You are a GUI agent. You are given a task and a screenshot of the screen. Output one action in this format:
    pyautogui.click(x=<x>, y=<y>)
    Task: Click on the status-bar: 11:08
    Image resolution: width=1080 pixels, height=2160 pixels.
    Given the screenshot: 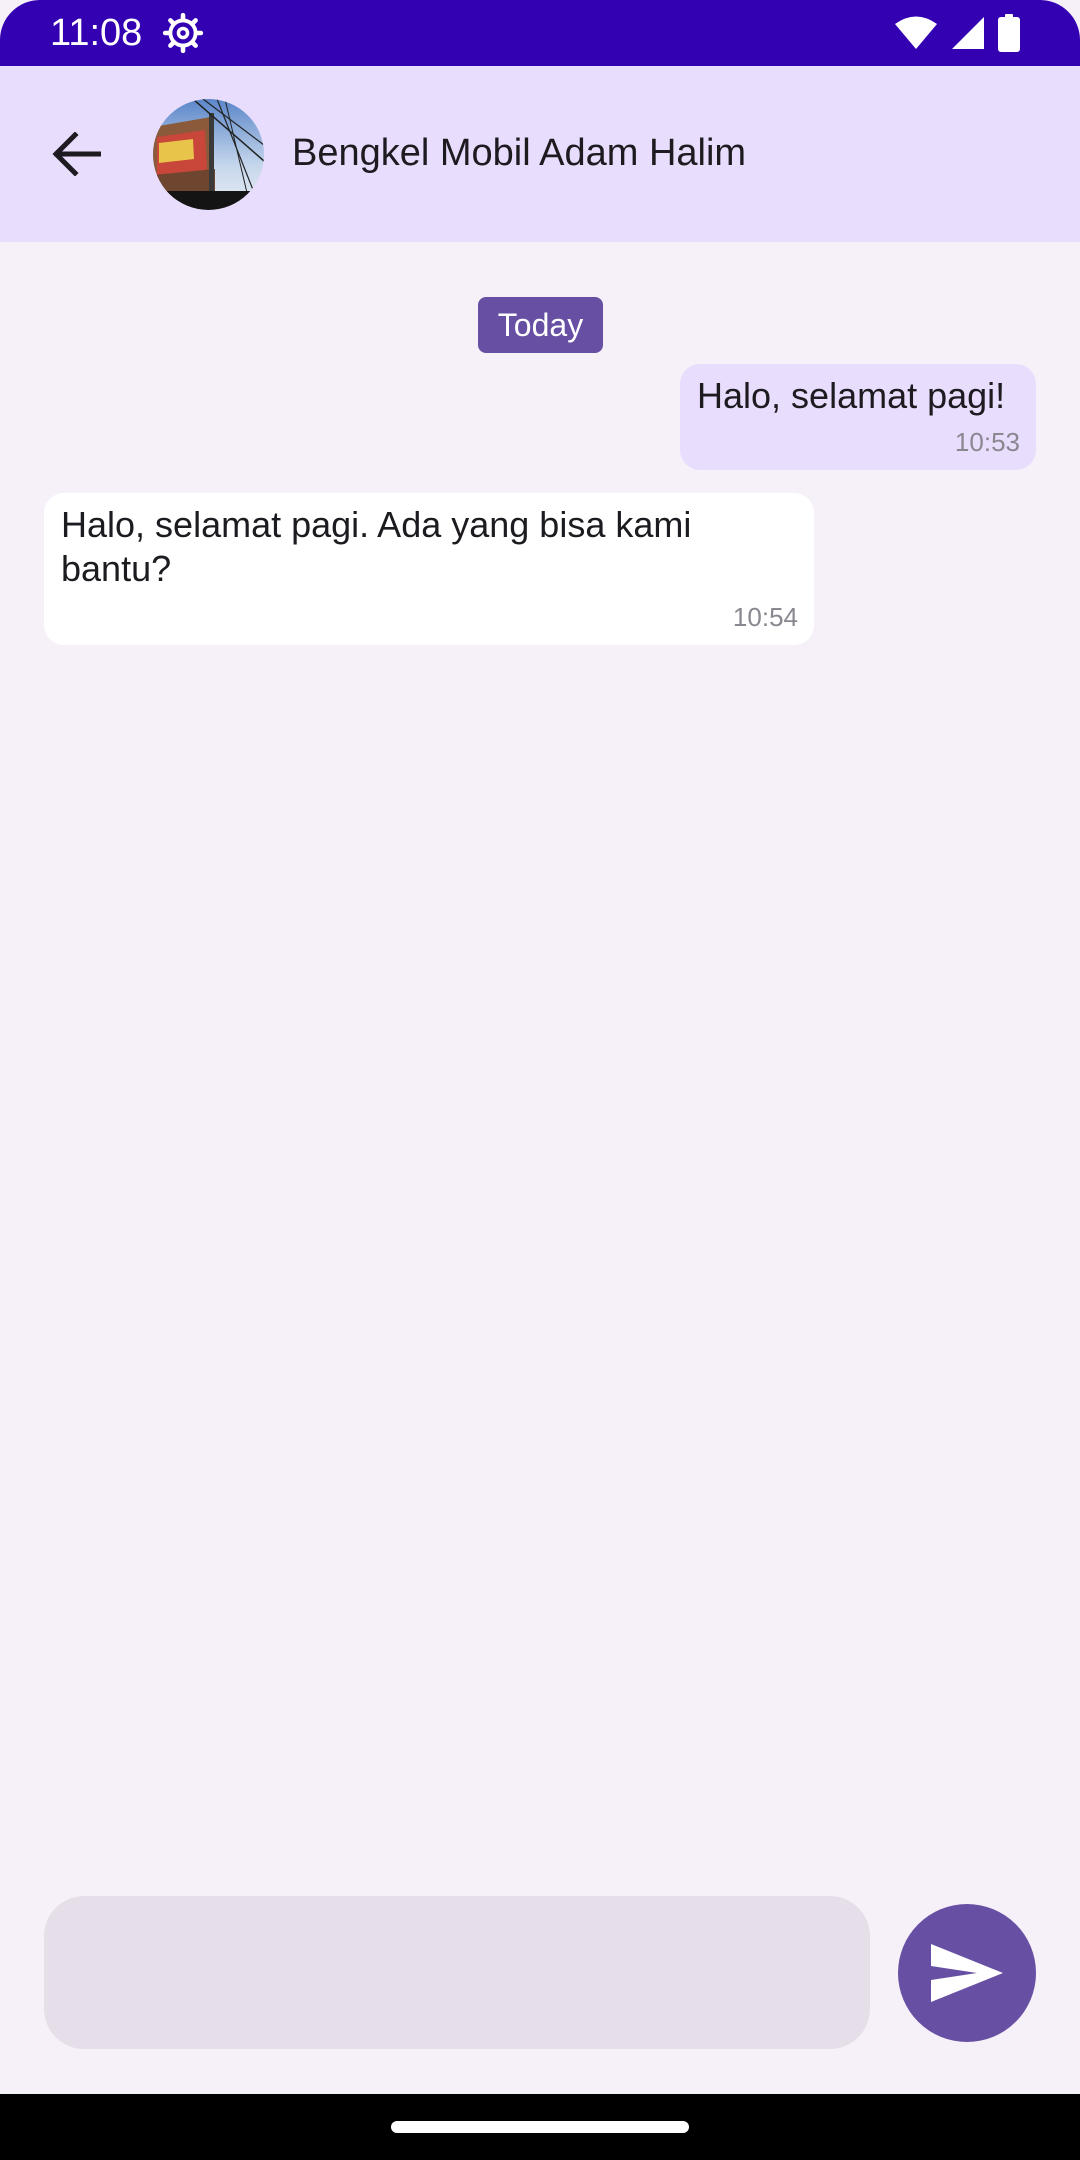 What is the action you would take?
    pyautogui.click(x=540, y=33)
    